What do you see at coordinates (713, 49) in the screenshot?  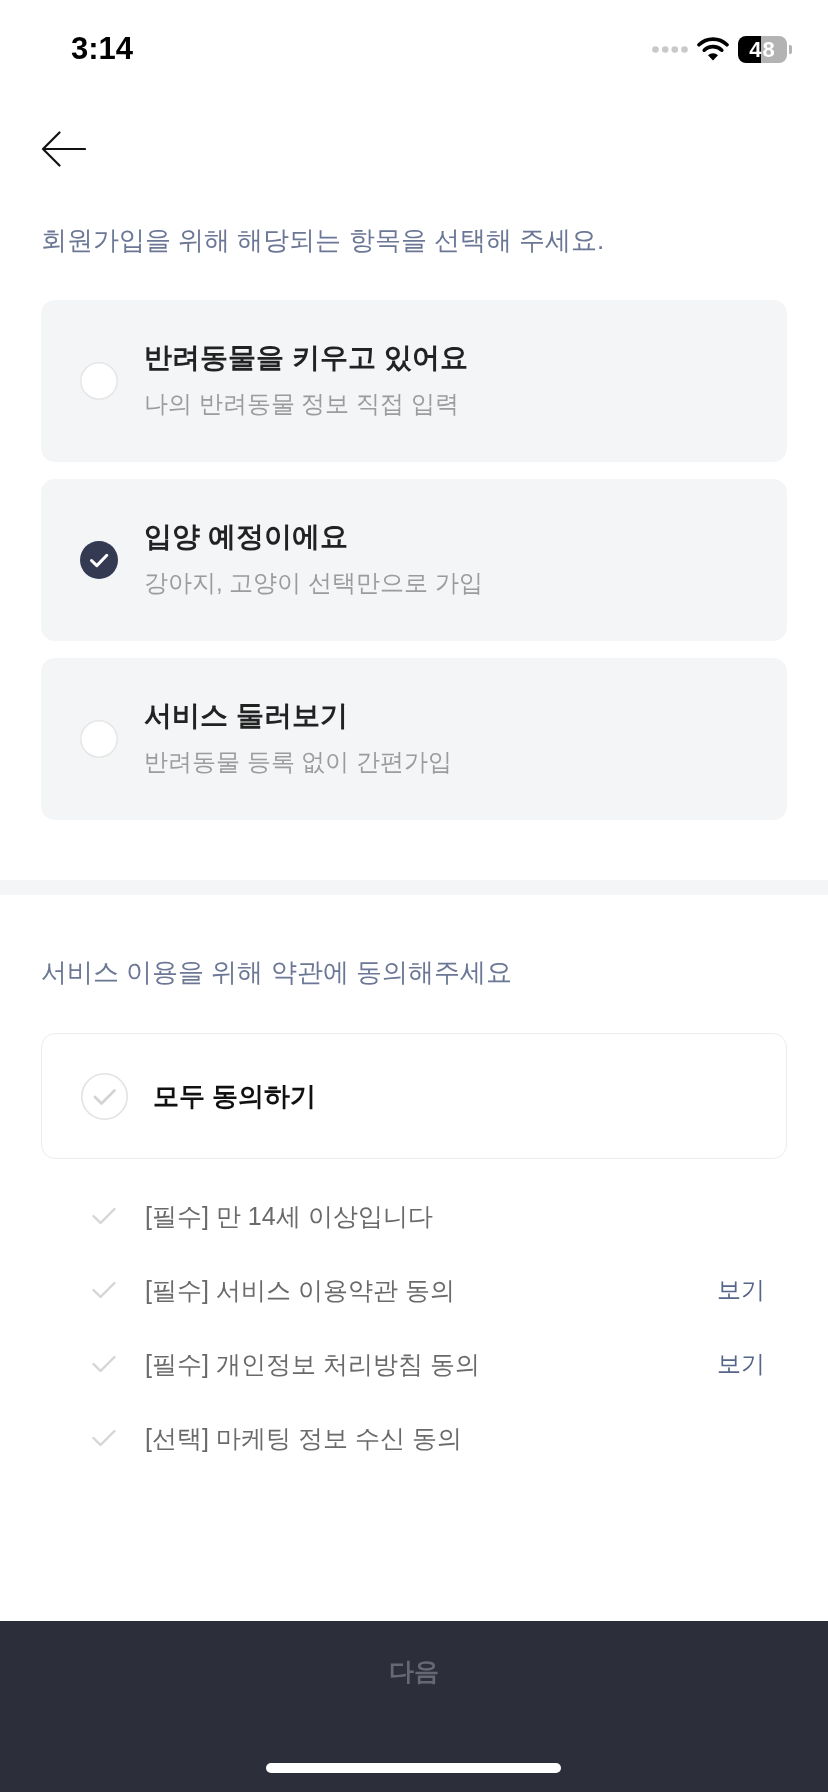 I see `wifi-icon` at bounding box center [713, 49].